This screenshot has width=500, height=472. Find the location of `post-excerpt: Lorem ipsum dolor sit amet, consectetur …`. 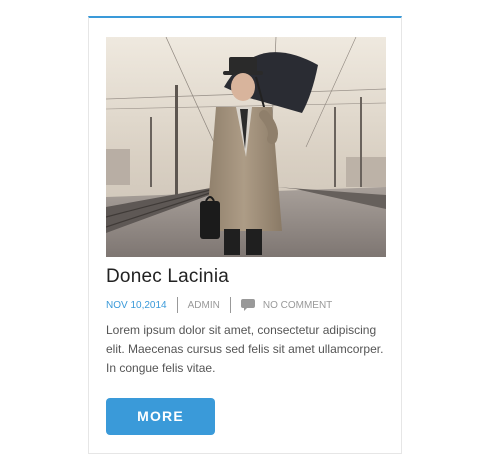

post-excerpt: Lorem ipsum dolor sit amet, consectetur … is located at coordinates (245, 349).